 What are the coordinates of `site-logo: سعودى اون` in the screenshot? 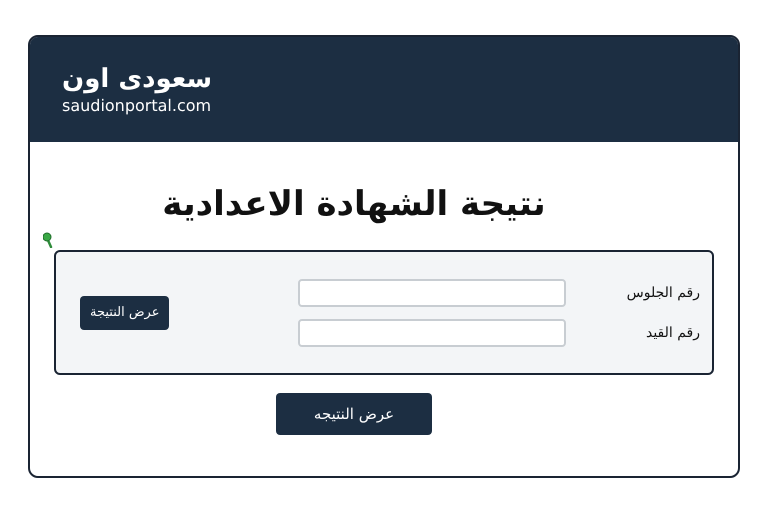 It's located at (137, 79).